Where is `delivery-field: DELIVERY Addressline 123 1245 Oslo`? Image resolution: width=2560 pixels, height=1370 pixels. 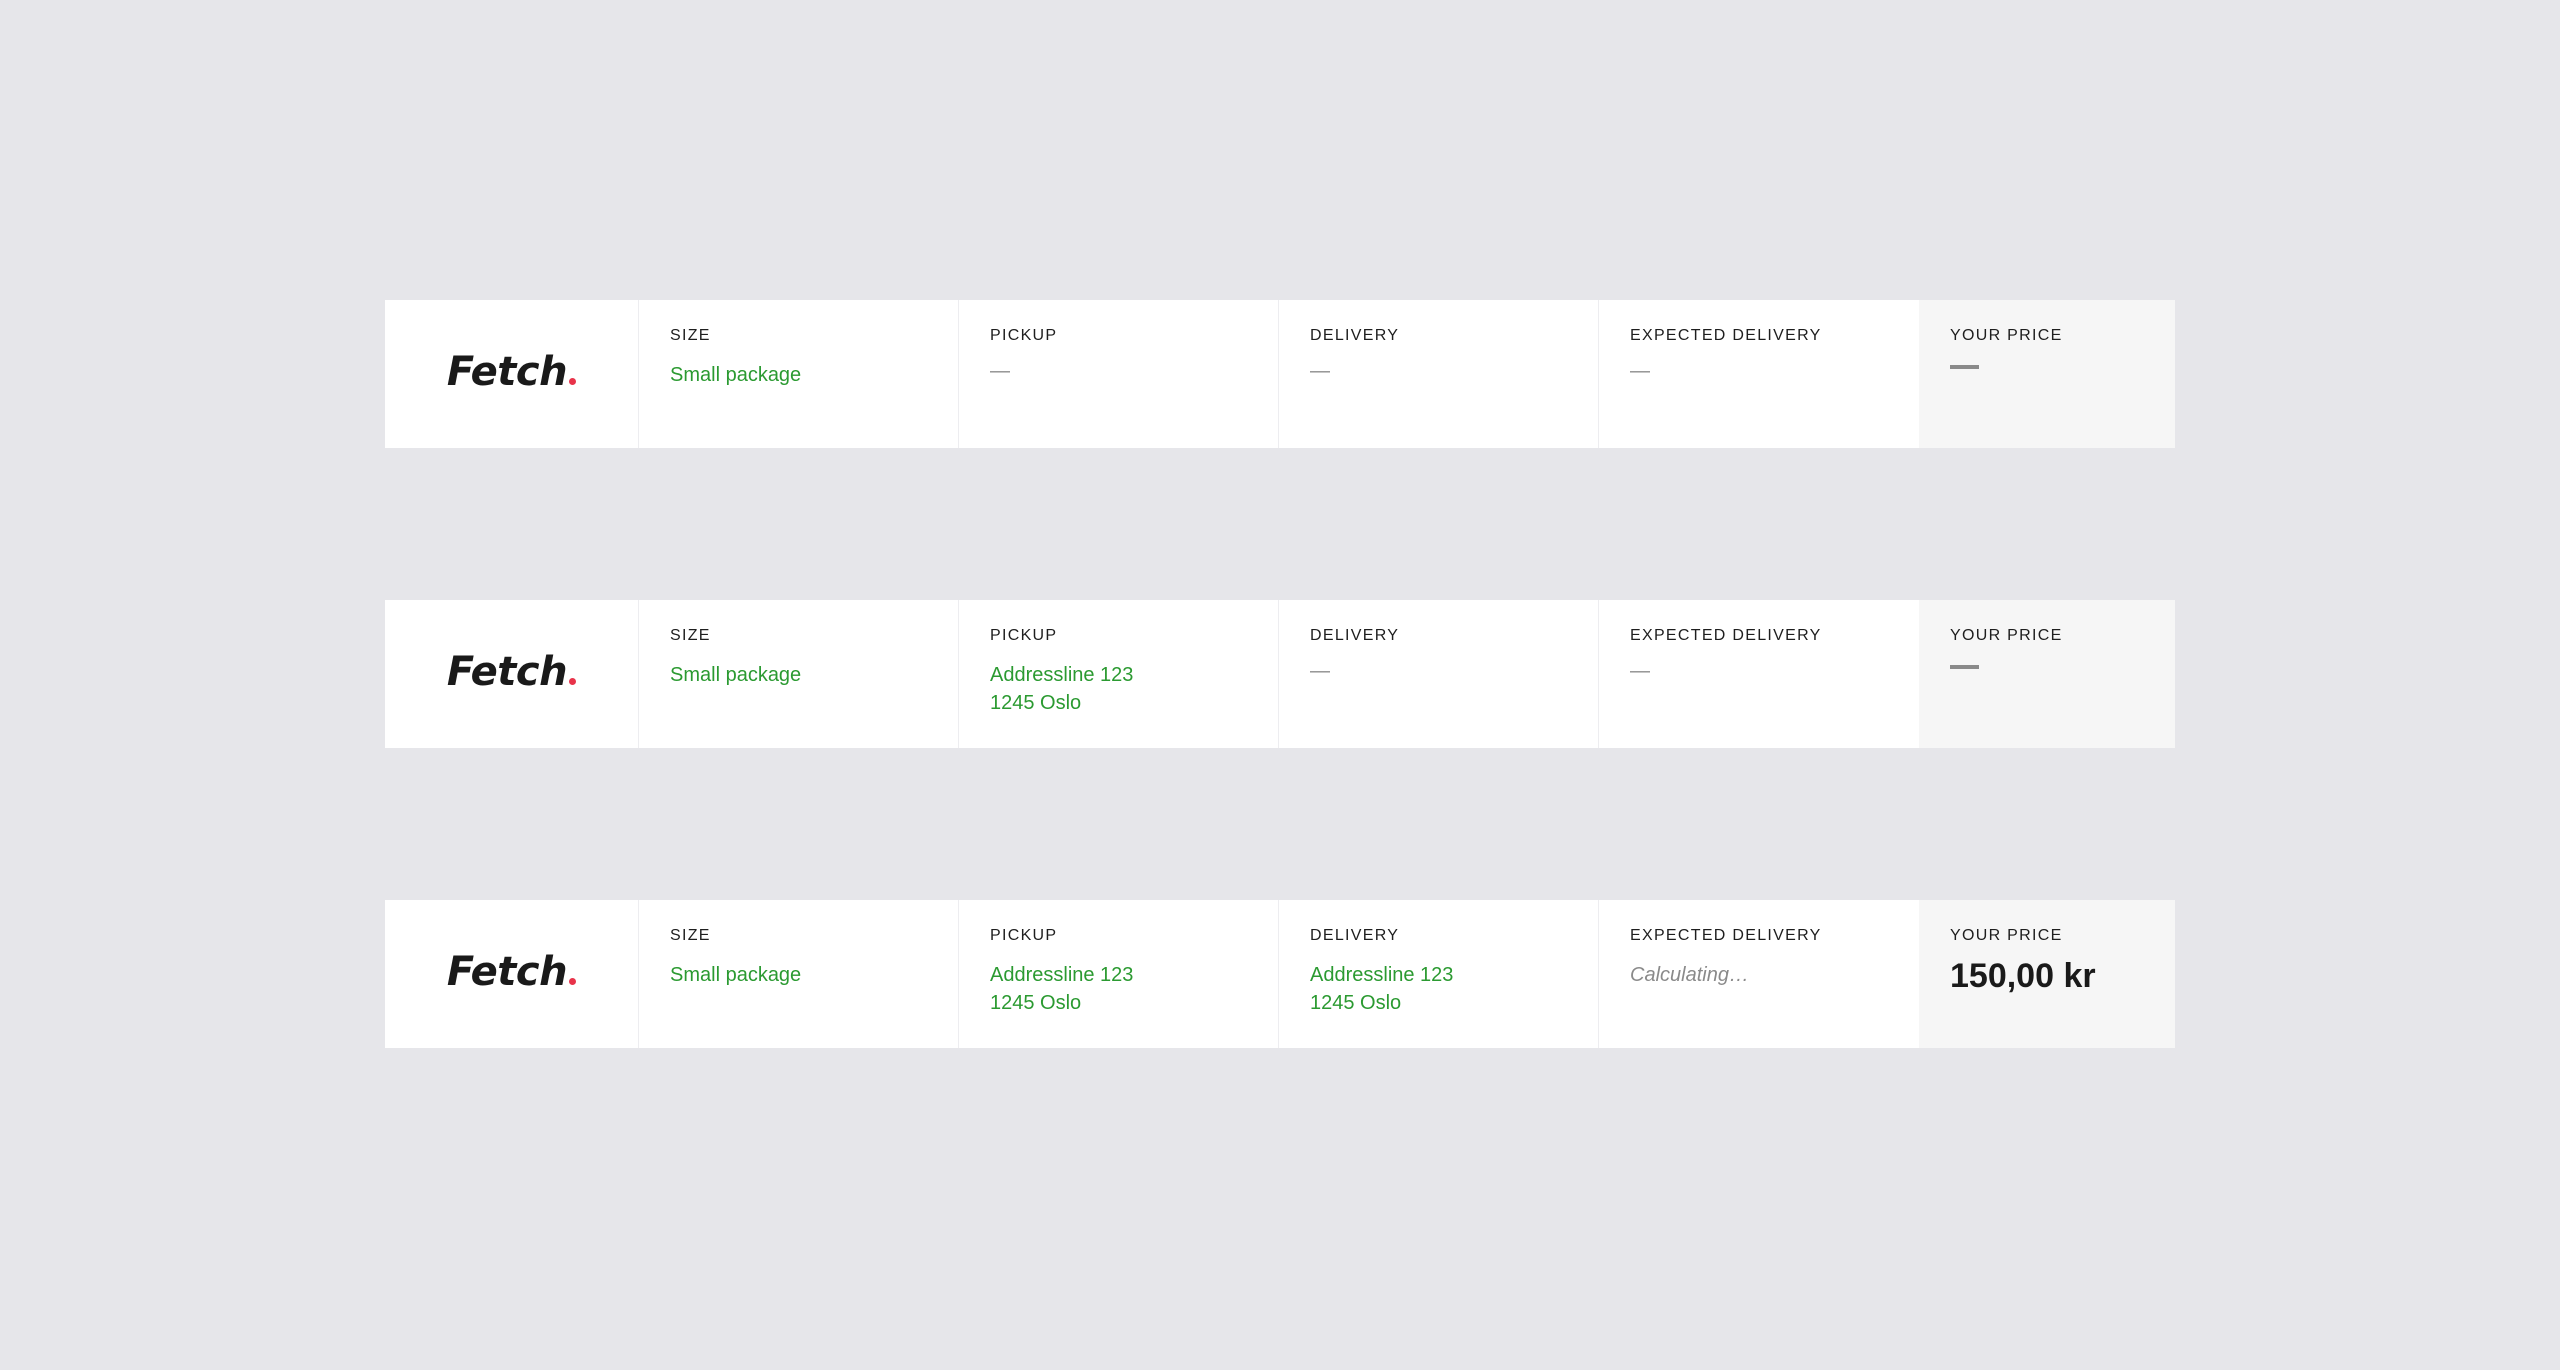 delivery-field: DELIVERY Addressline 123 1245 Oslo is located at coordinates (1439, 974).